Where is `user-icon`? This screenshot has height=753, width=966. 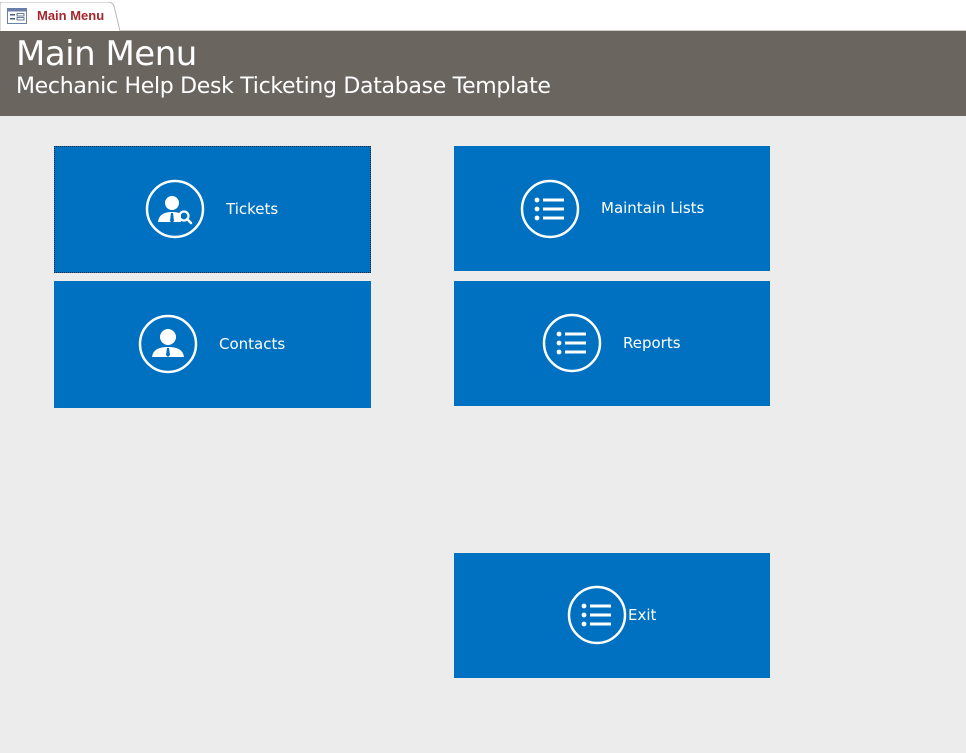 user-icon is located at coordinates (168, 344).